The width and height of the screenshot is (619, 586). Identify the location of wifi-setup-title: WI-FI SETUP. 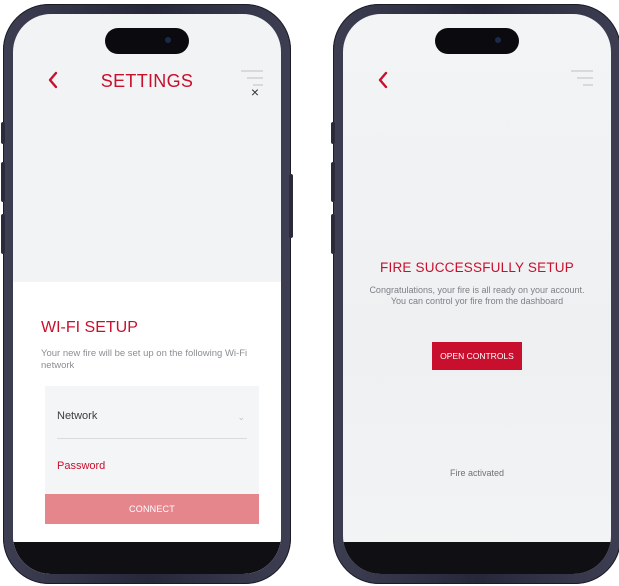
(89, 327).